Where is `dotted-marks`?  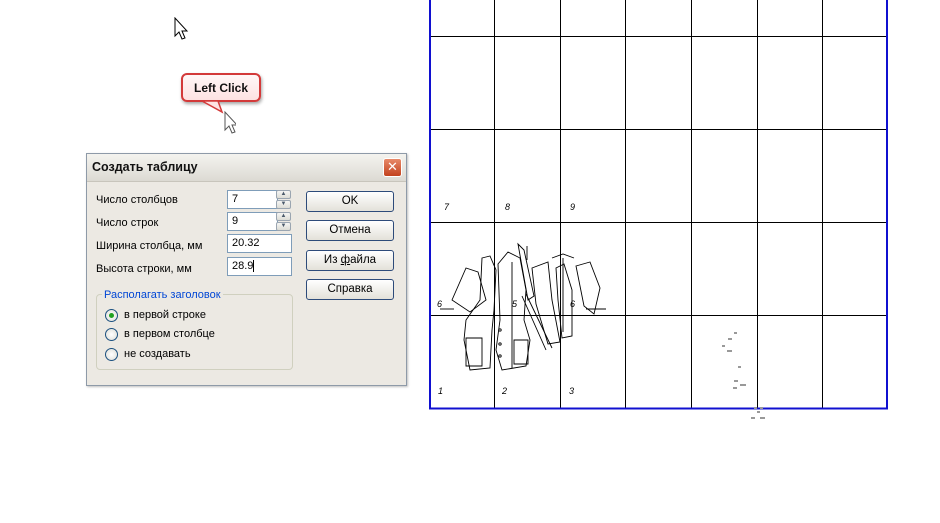
dotted-marks is located at coordinates (743, 375).